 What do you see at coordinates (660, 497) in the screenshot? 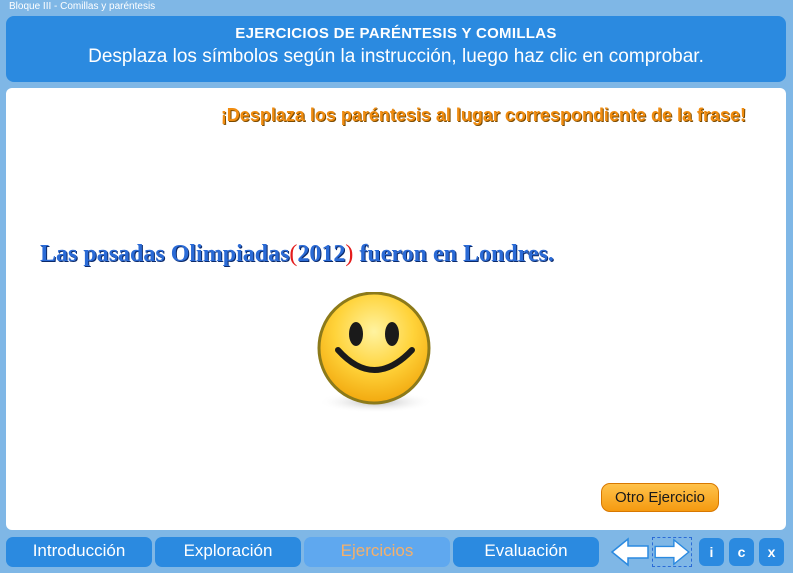
I see `otro-ejercicio-button: Otro Ejercicio` at bounding box center [660, 497].